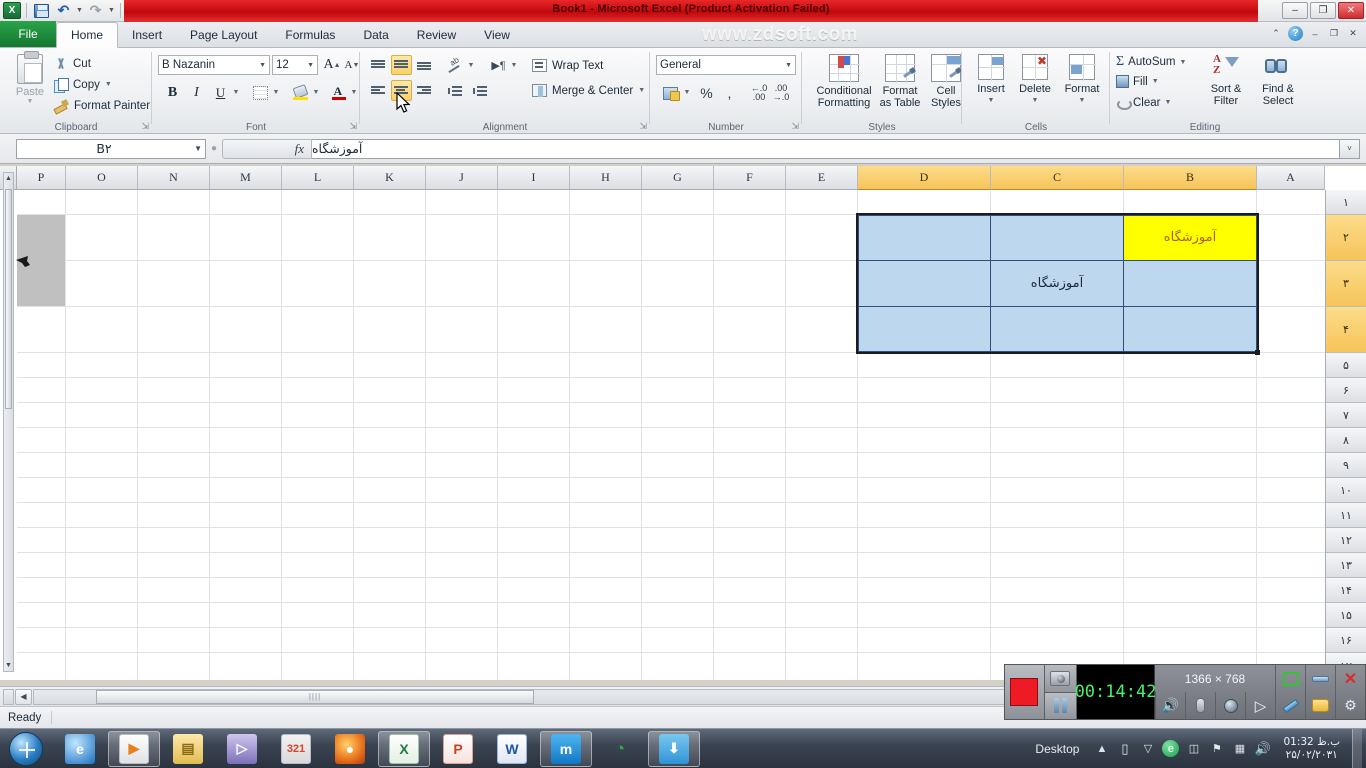 The image size is (1366, 768). What do you see at coordinates (641, 90) in the screenshot?
I see `merge-center-dropdown-icon: ▼` at bounding box center [641, 90].